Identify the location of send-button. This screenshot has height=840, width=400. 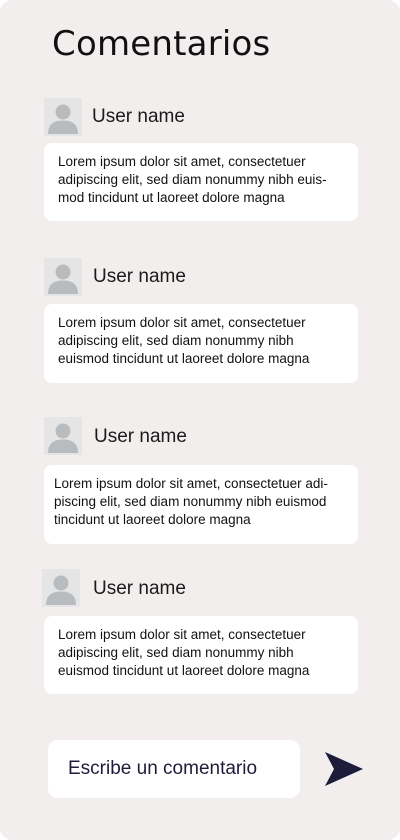
(344, 769).